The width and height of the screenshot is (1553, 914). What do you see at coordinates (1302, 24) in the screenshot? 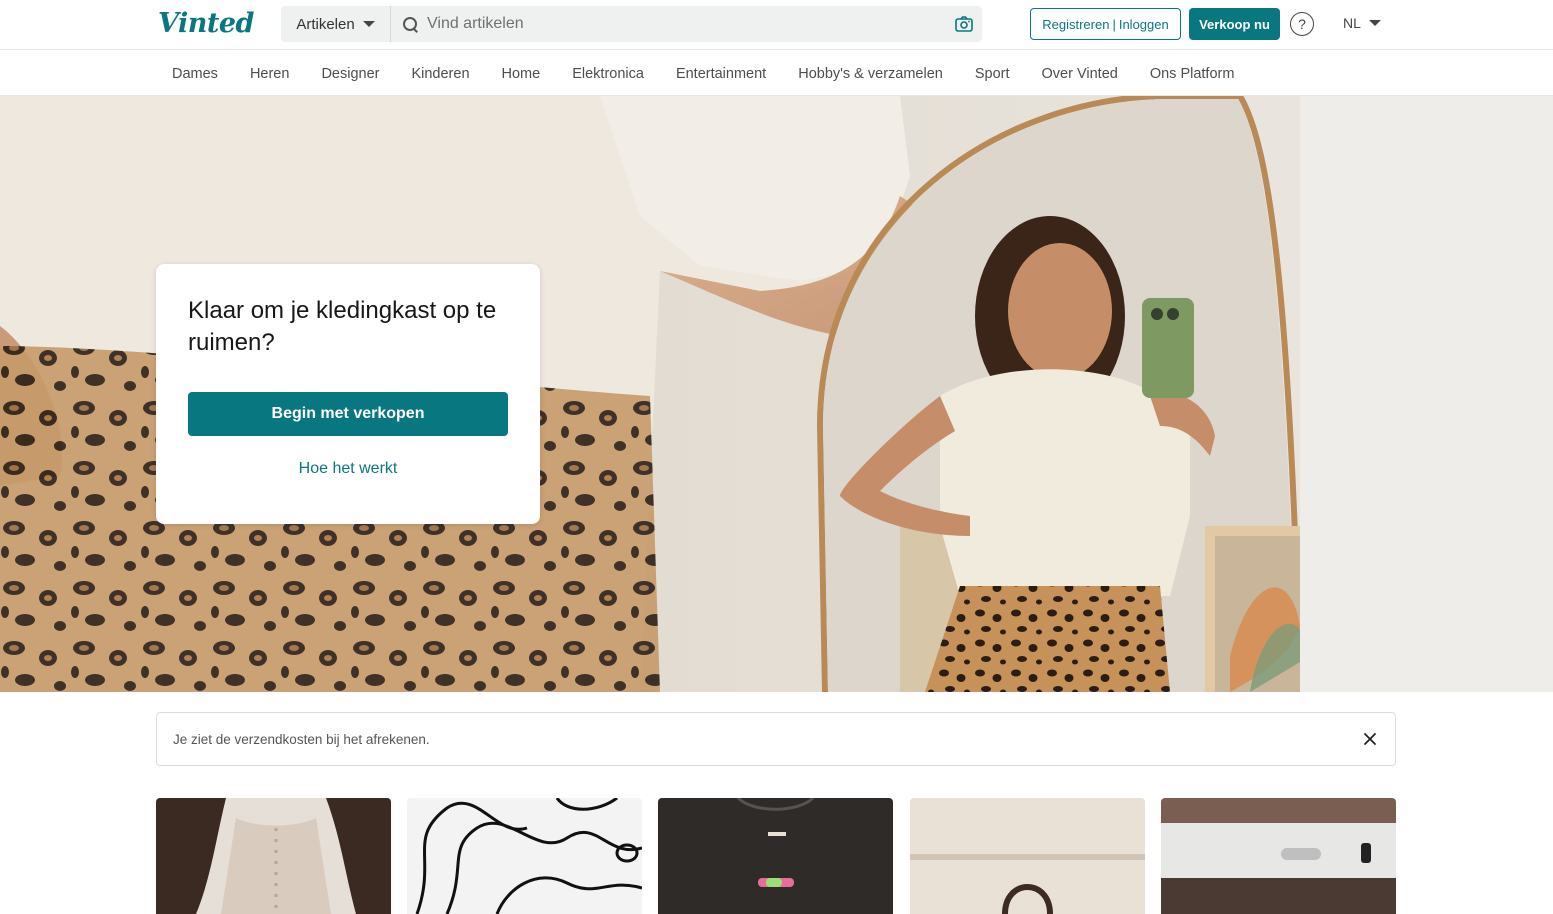
I see `help-icon: ?` at bounding box center [1302, 24].